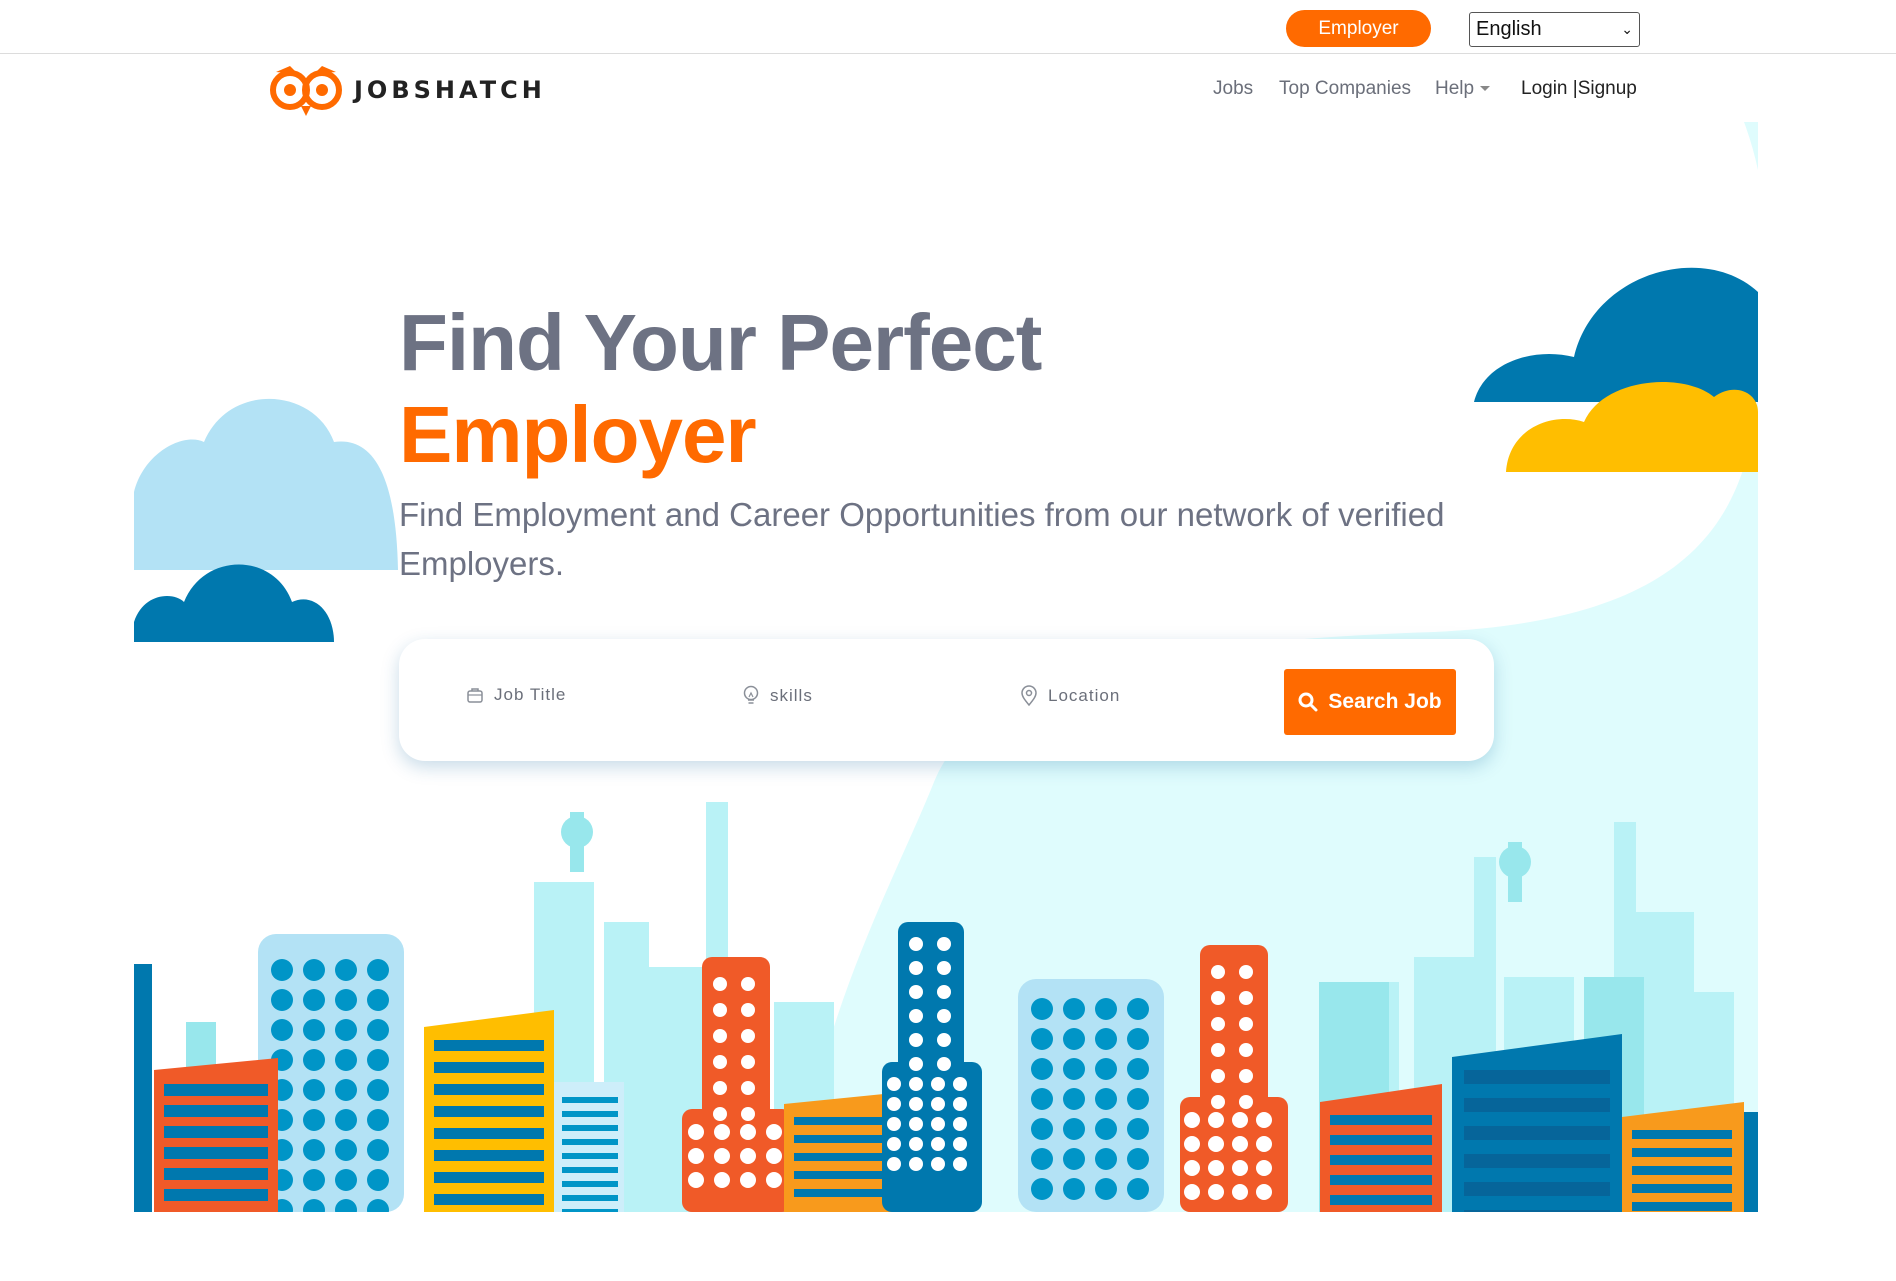  I want to click on job-title-field: Job Title, so click(516, 695).